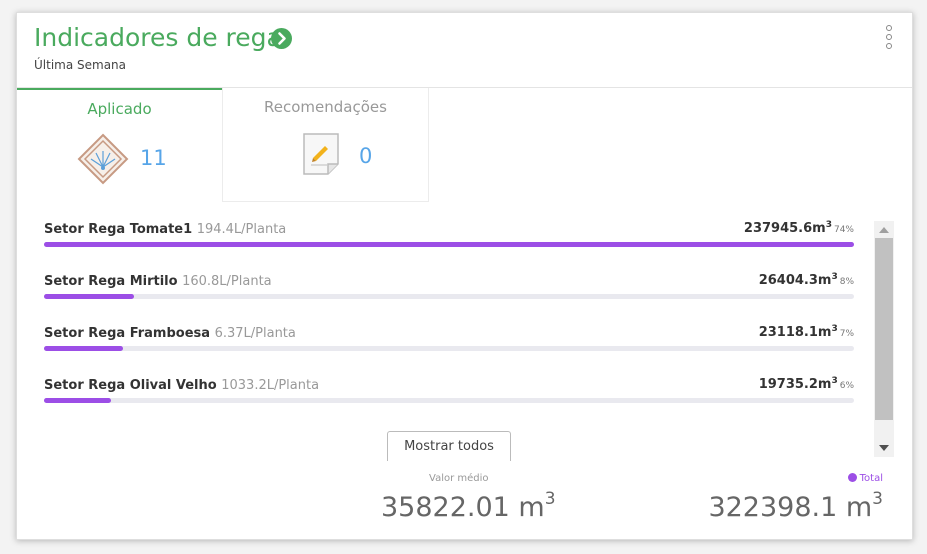 This screenshot has width=927, height=554. I want to click on average-label: Valor médio, so click(459, 478).